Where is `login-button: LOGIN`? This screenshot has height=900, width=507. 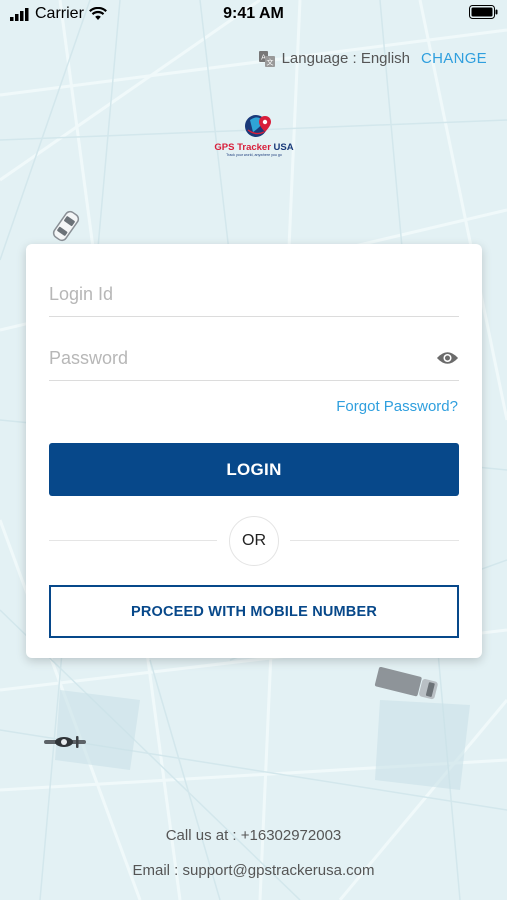 login-button: LOGIN is located at coordinates (254, 469).